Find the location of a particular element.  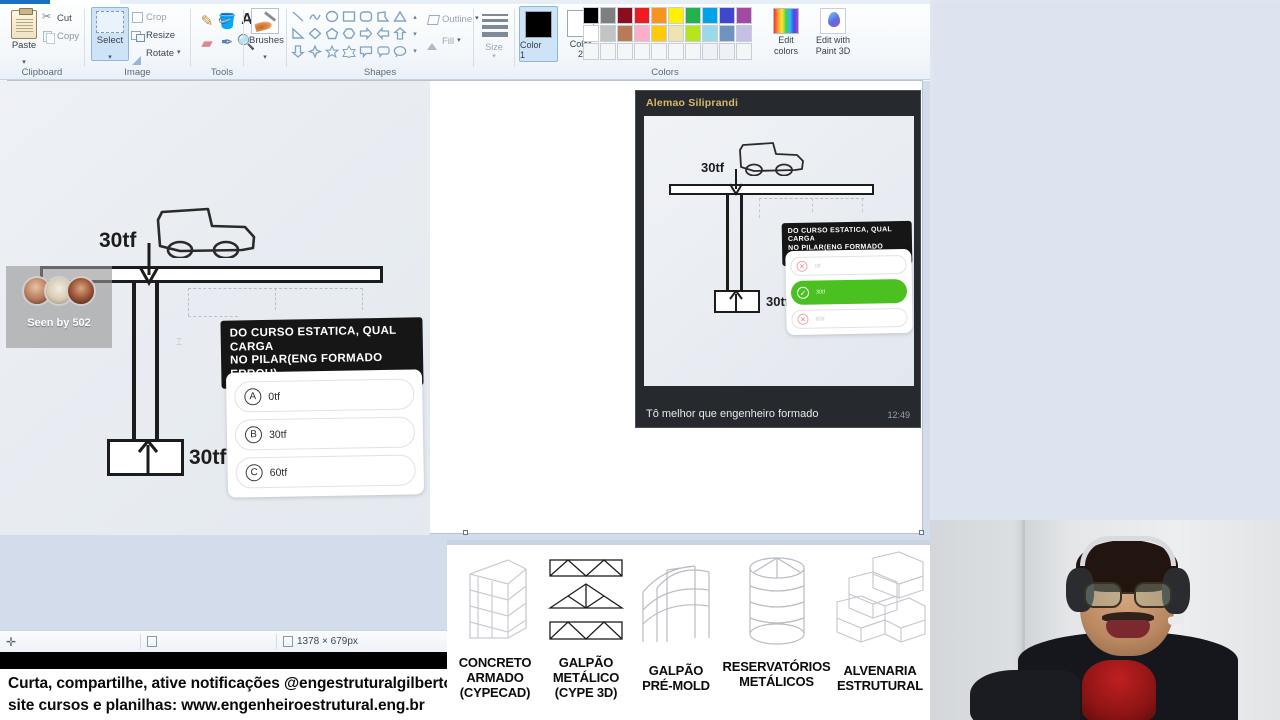

color-1-button: Color 1 is located at coordinates (538, 34).